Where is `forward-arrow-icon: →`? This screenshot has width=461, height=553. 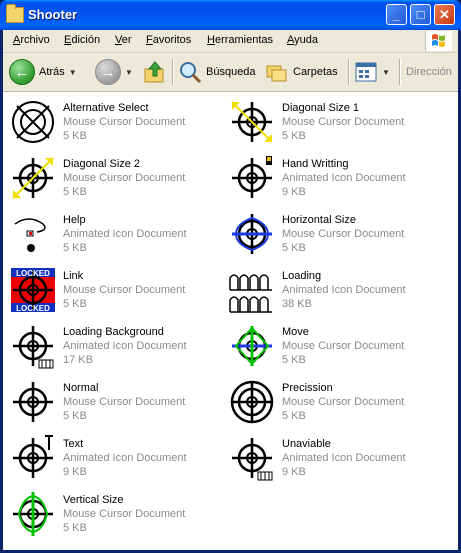
forward-arrow-icon: → is located at coordinates (108, 72).